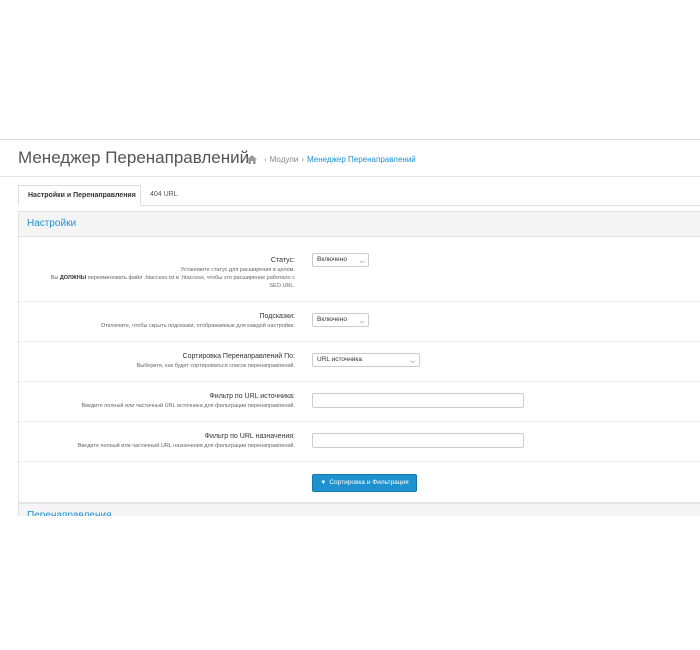  I want to click on dest-filter-label: Фильтр по URL назначения:, so click(249, 436).